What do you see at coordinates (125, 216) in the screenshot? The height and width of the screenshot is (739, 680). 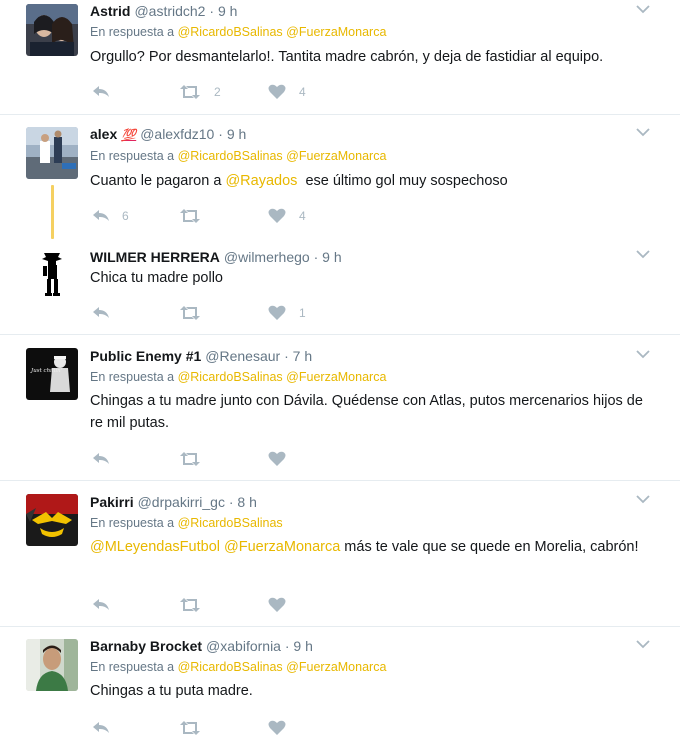 I see `reply-count: 6` at bounding box center [125, 216].